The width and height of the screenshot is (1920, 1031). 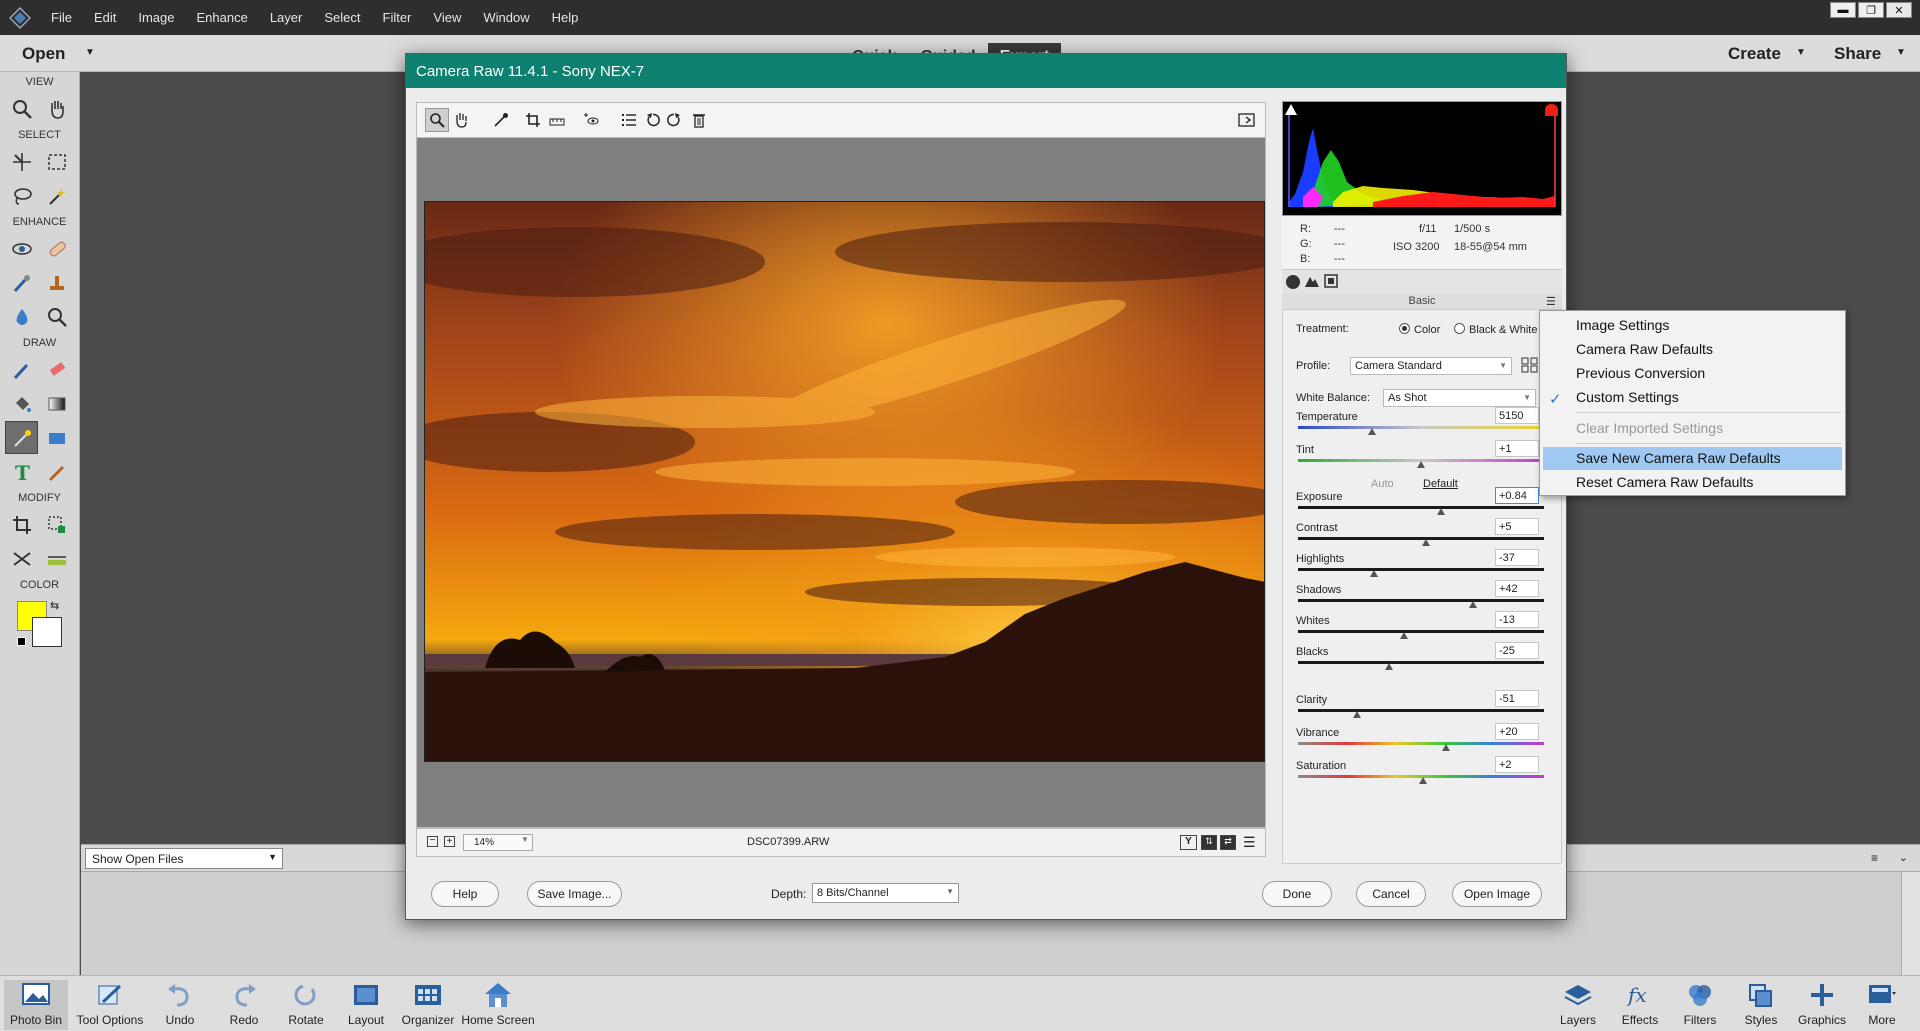 I want to click on crop-icon, so click(x=533, y=120).